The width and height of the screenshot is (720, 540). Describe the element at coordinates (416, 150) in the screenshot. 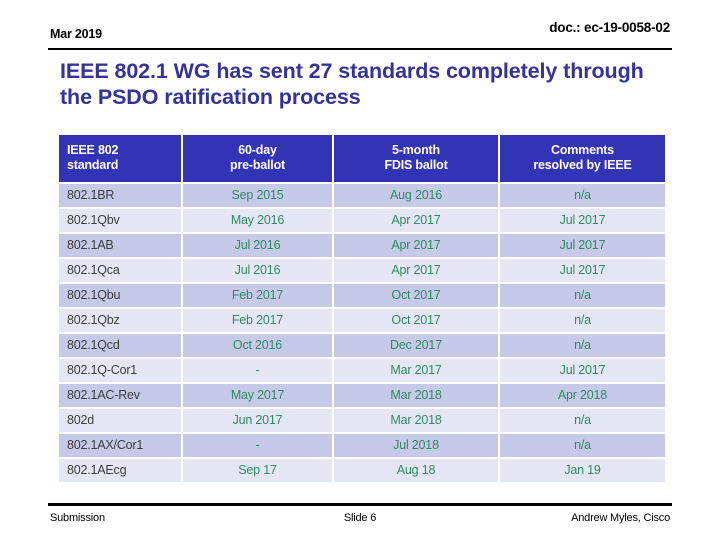

I see `column-header-fdis-ballot-line1: 5-month` at that location.